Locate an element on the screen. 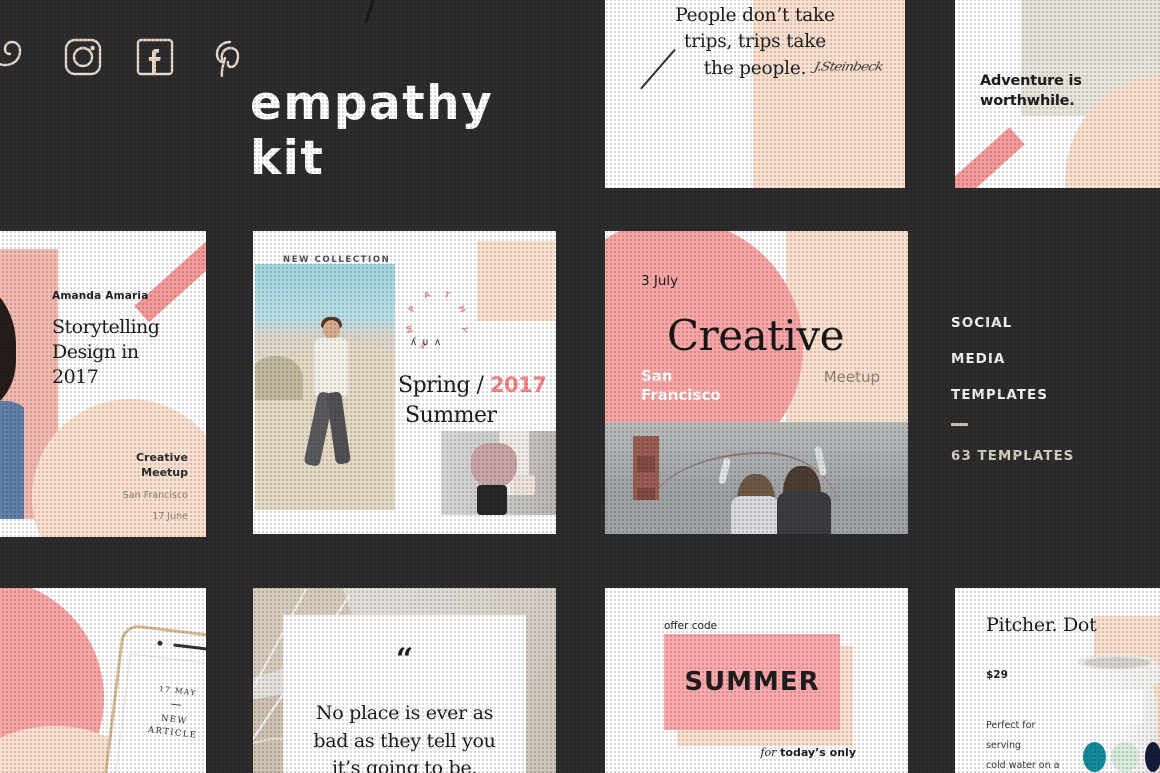 The image size is (1160, 773). footnote-rest: today’s only is located at coordinates (816, 752).